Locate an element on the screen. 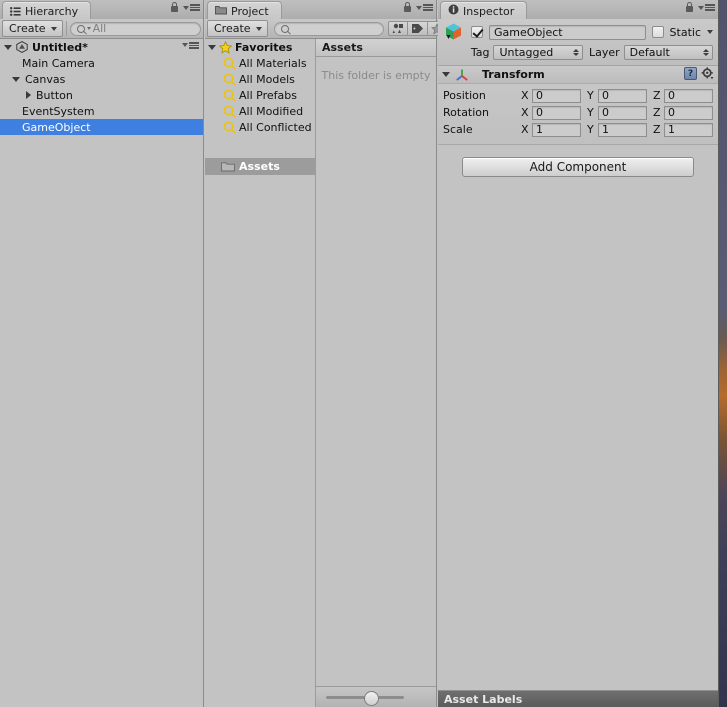 The image size is (727, 707). hierarchy-item-eventsystem: EventSystem is located at coordinates (101, 111).